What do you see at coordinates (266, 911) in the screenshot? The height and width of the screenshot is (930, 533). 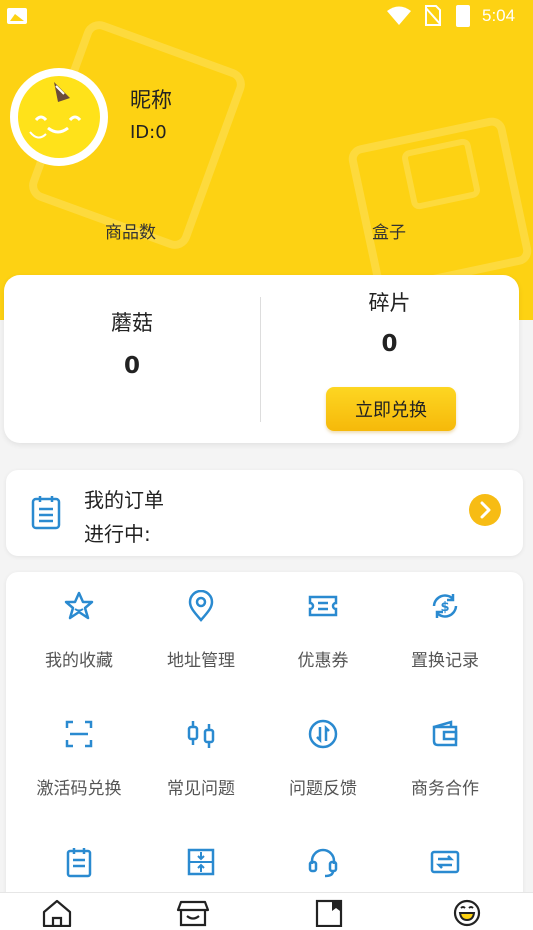 I see `bottom-tab-bar` at bounding box center [266, 911].